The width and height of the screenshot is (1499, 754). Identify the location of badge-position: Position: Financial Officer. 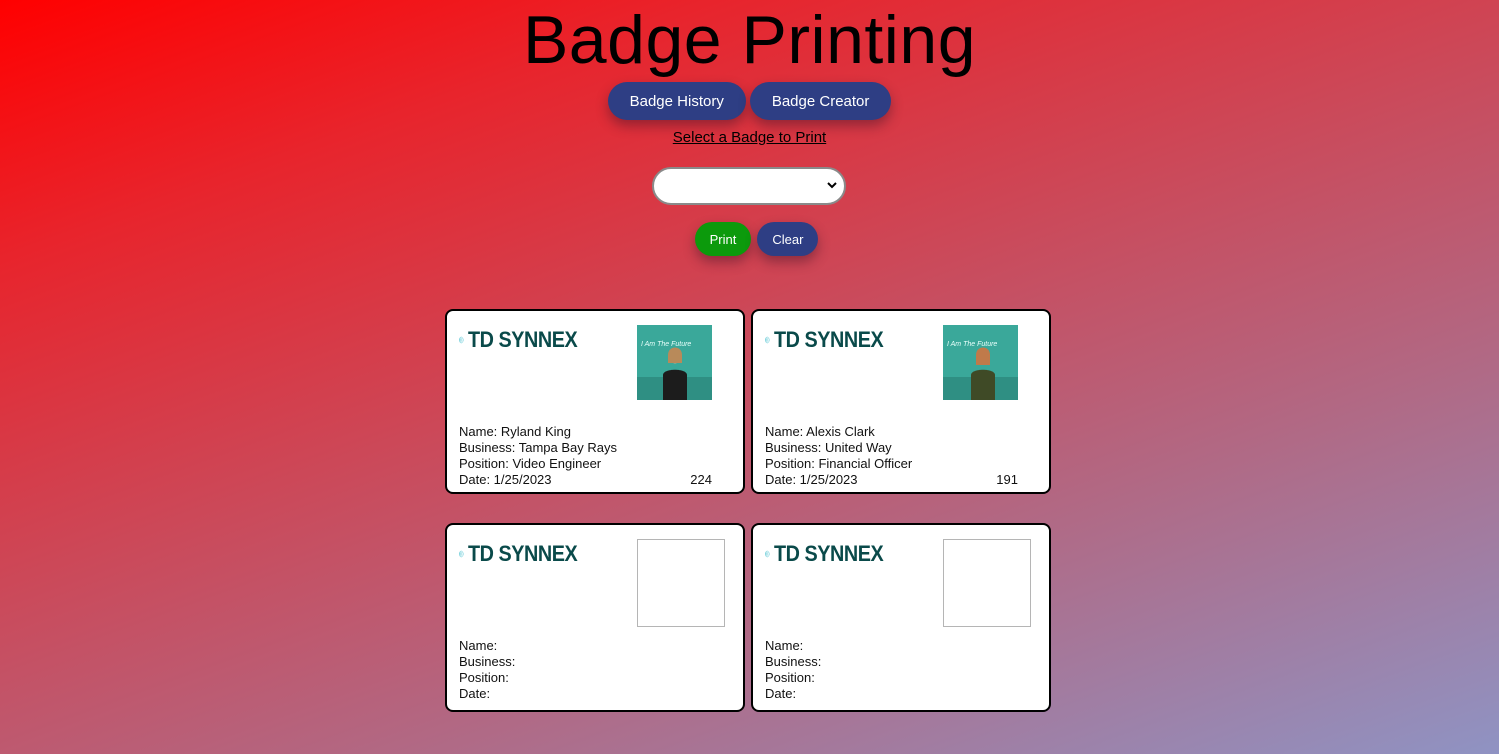
(839, 463).